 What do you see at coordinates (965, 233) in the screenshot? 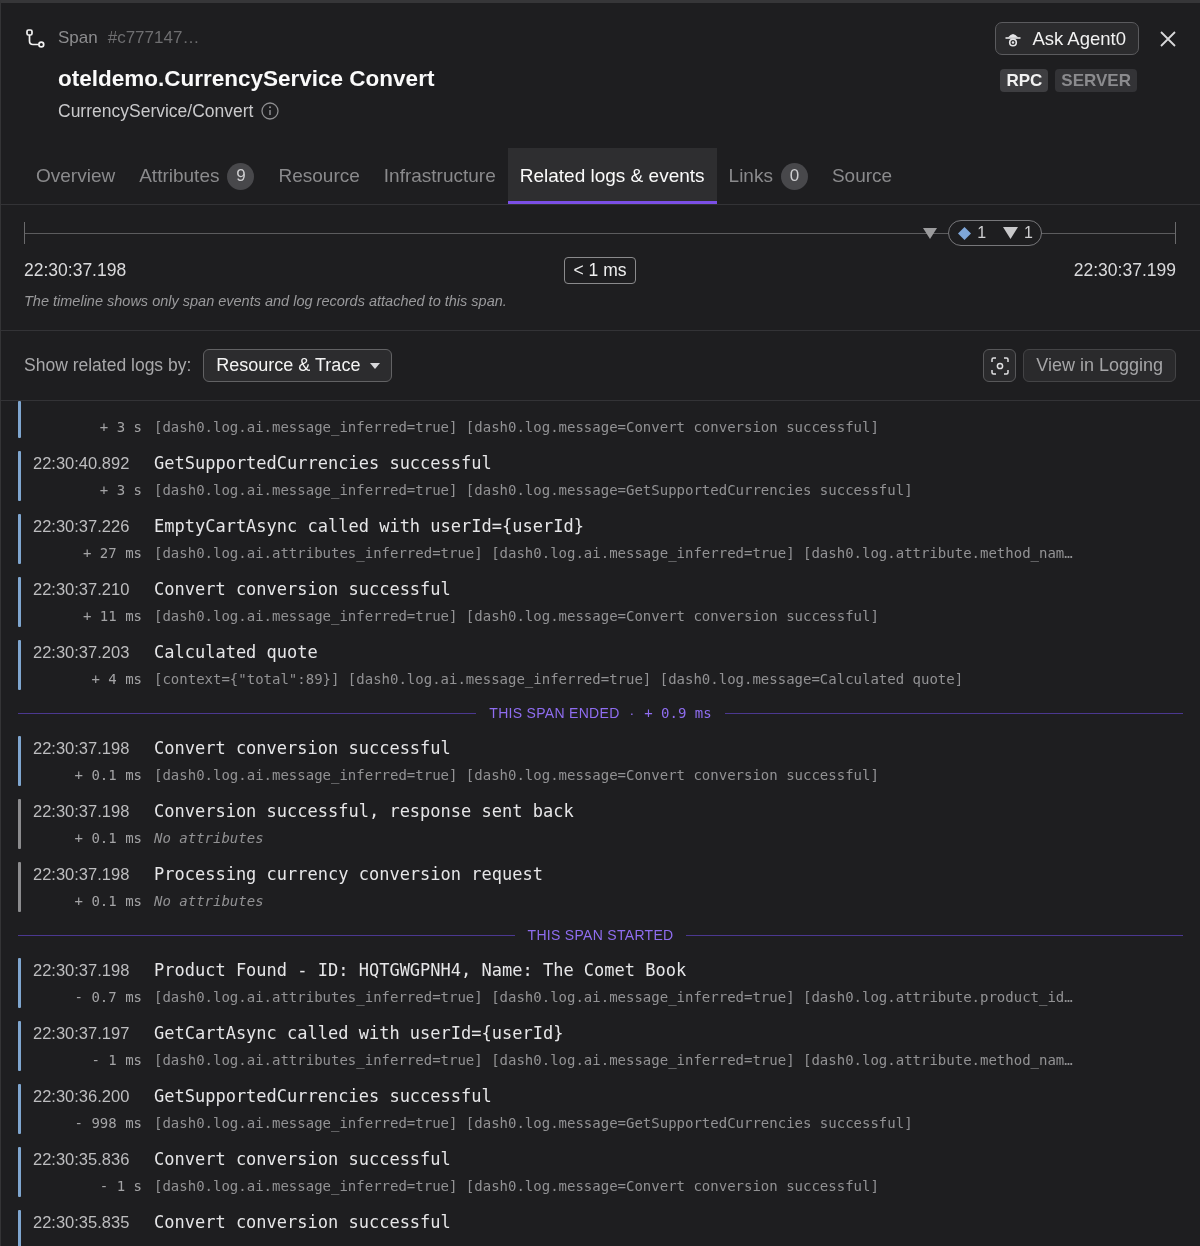
I see `diamond-icon` at bounding box center [965, 233].